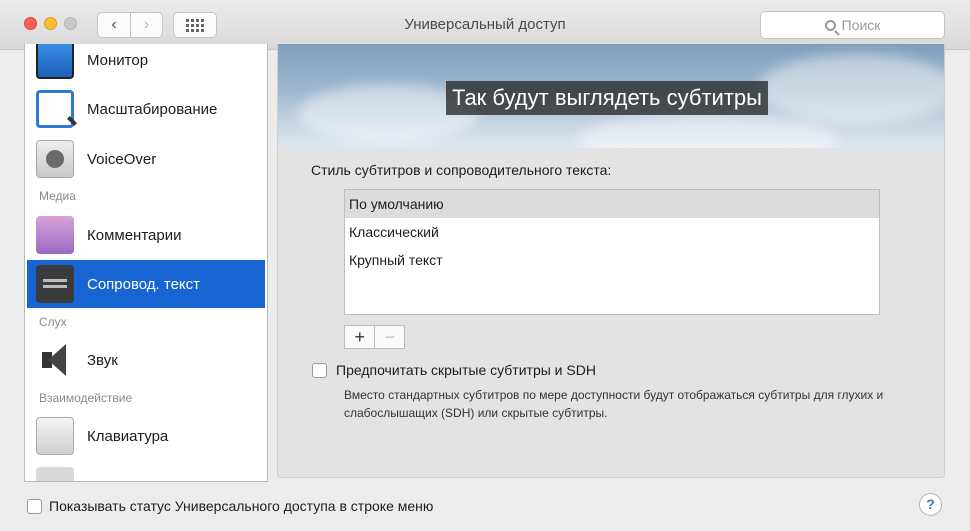  What do you see at coordinates (55, 436) in the screenshot?
I see `keyboard-icon` at bounding box center [55, 436].